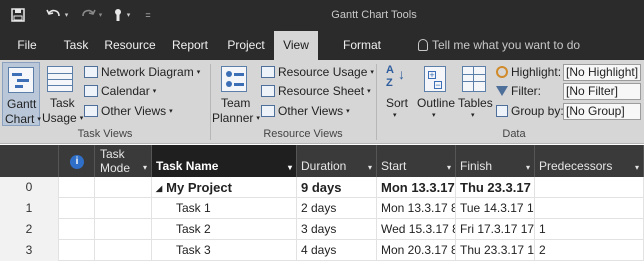 The width and height of the screenshot is (644, 273). I want to click on context-tab-group-title: Gantt Chart Tools, so click(374, 15).